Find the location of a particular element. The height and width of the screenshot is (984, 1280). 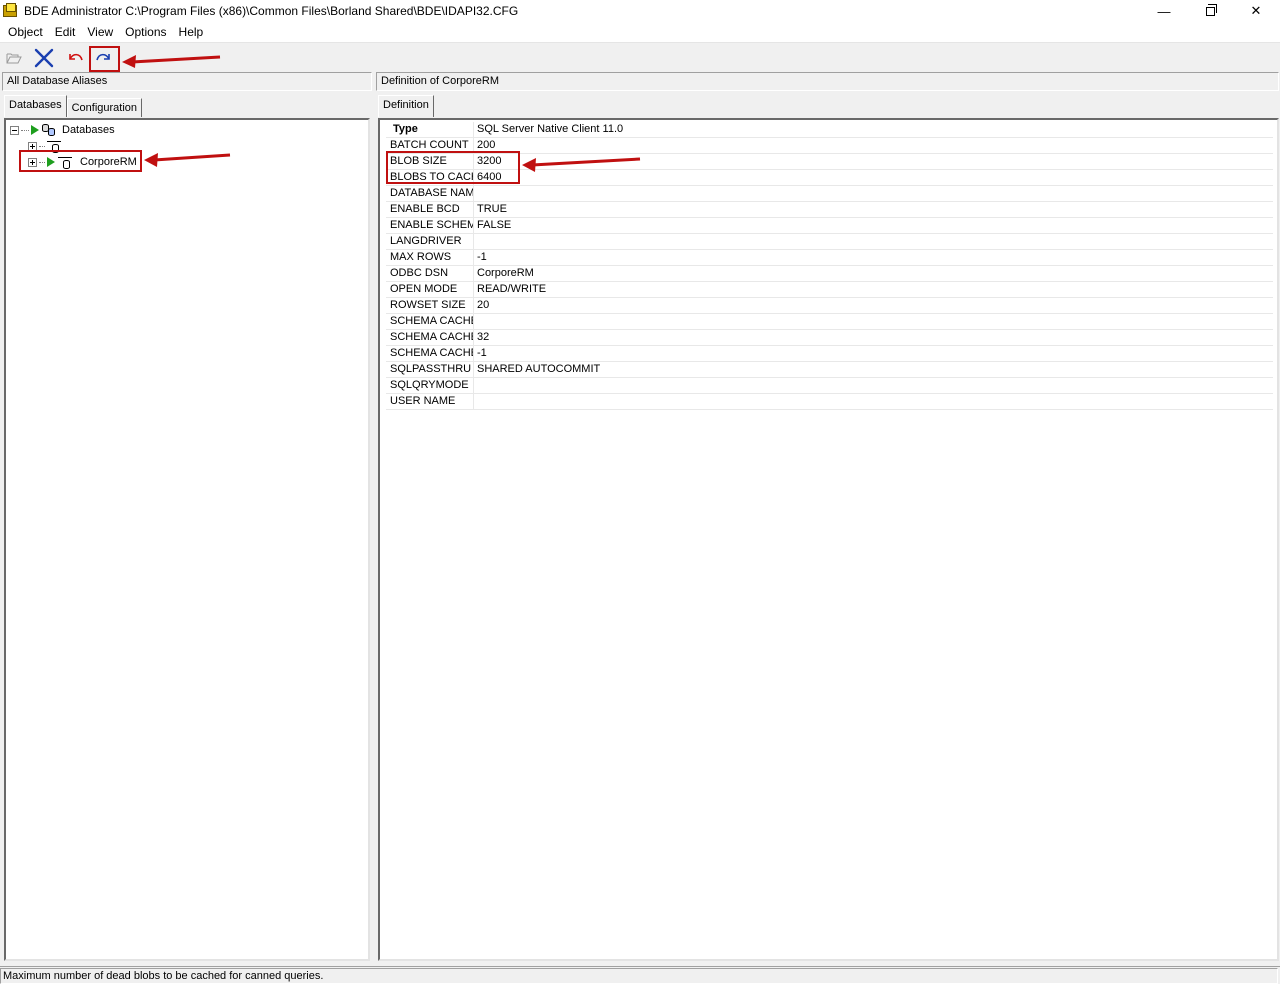

def-row: ENABLE BCD TRUE is located at coordinates (829, 210).